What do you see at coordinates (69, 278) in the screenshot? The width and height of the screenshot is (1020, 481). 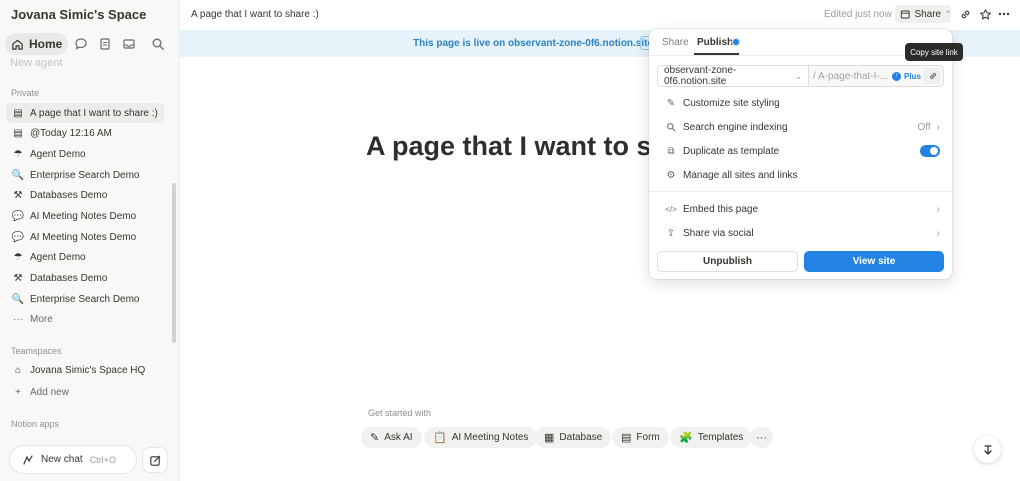 I see `sidebar-item-label: Databases Demo` at bounding box center [69, 278].